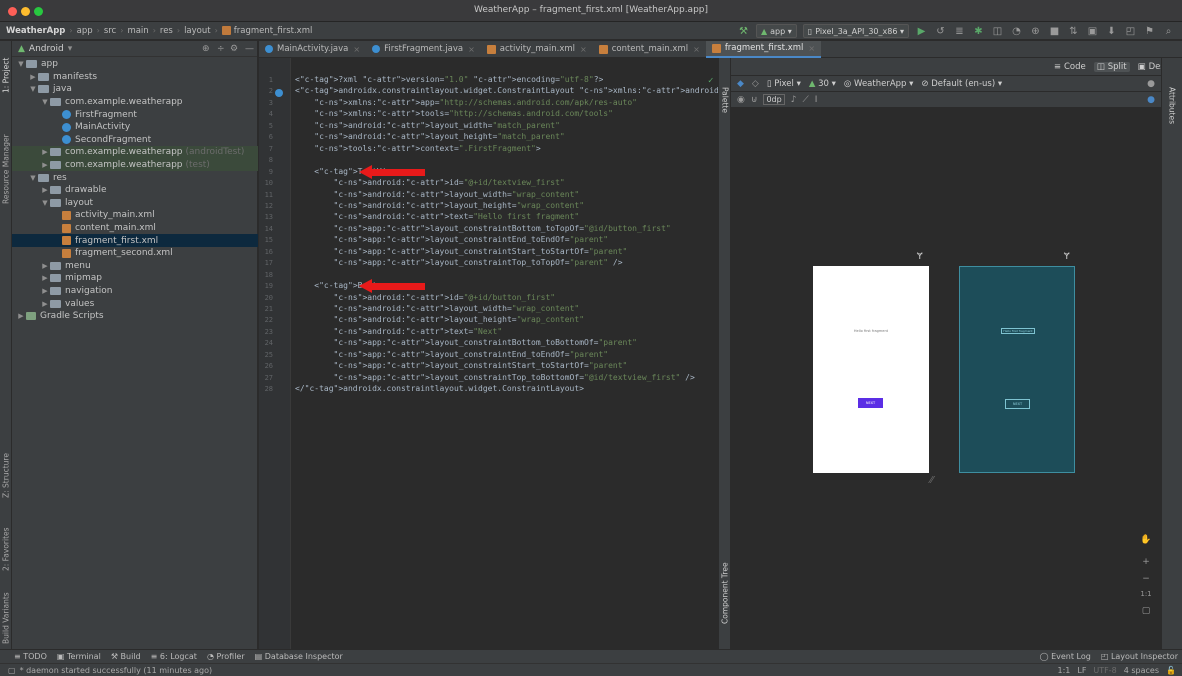 The width and height of the screenshot is (1182, 676). Describe the element at coordinates (1146, 542) in the screenshot. I see `pan-icon: ✋` at that location.